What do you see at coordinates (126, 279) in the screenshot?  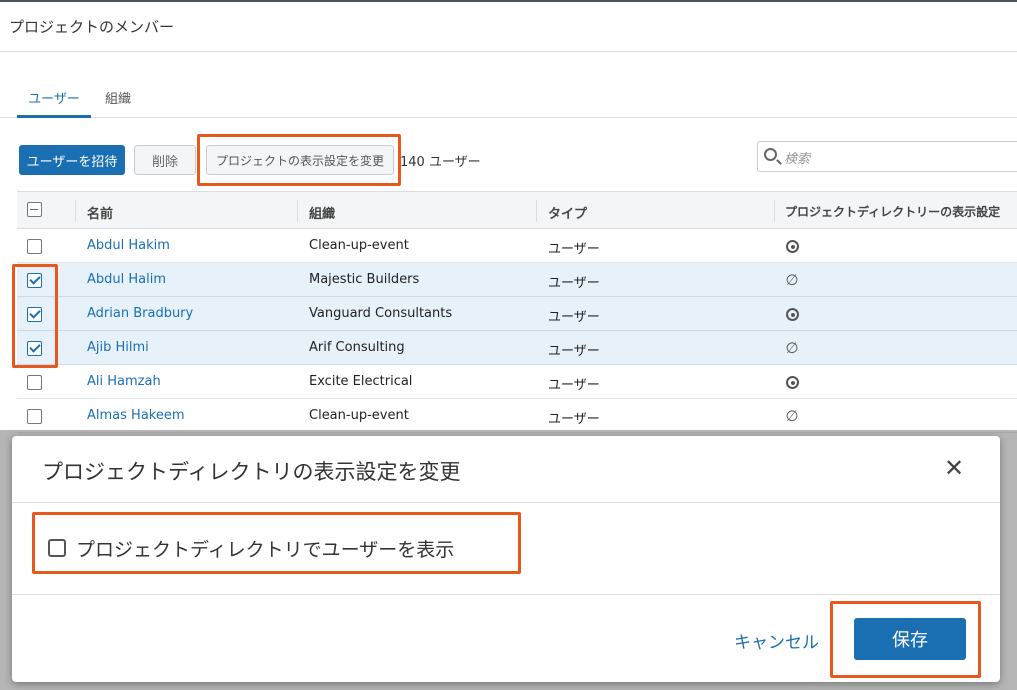 I see `user-name-link: Abdul Halim` at bounding box center [126, 279].